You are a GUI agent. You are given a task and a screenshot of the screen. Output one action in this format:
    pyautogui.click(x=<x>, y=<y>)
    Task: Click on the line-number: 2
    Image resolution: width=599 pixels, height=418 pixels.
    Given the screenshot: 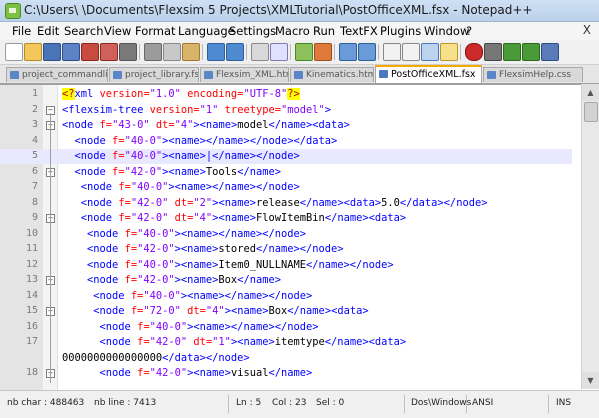 What is the action you would take?
    pyautogui.click(x=34, y=109)
    